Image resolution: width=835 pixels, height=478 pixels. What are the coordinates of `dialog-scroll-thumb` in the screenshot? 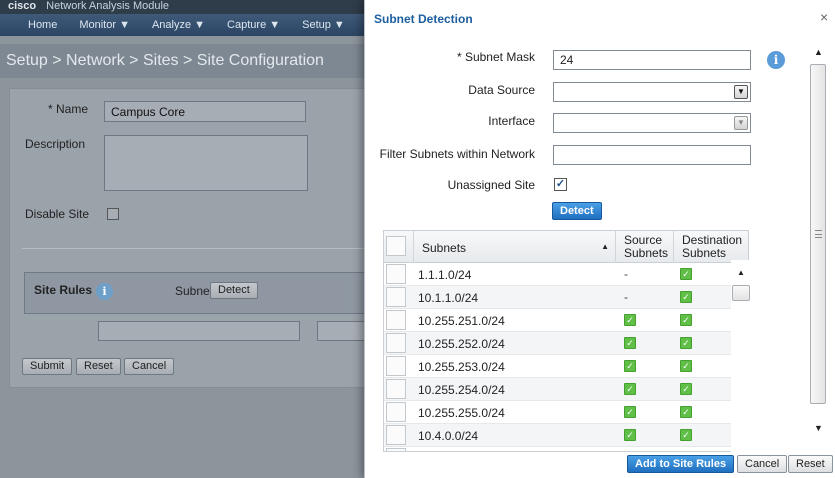 It's located at (818, 234).